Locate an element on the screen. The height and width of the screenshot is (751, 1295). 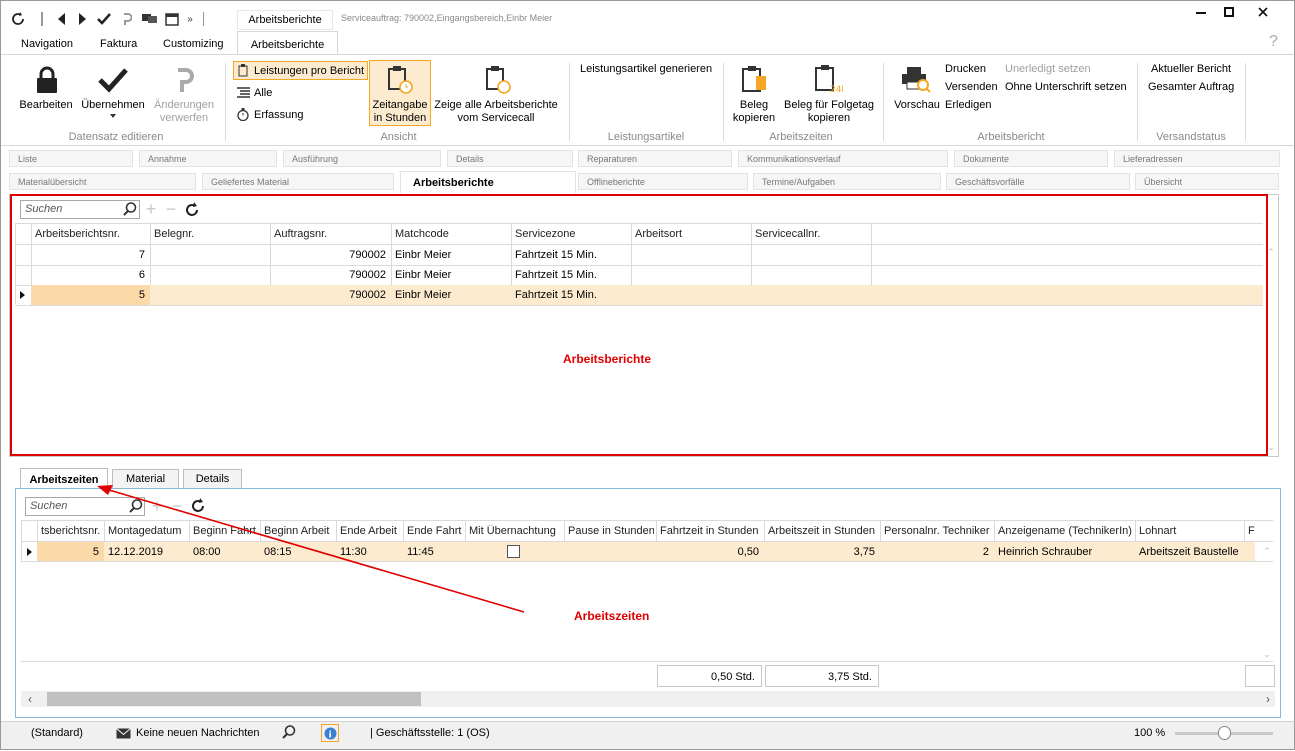
back-icon is located at coordinates (62, 19).